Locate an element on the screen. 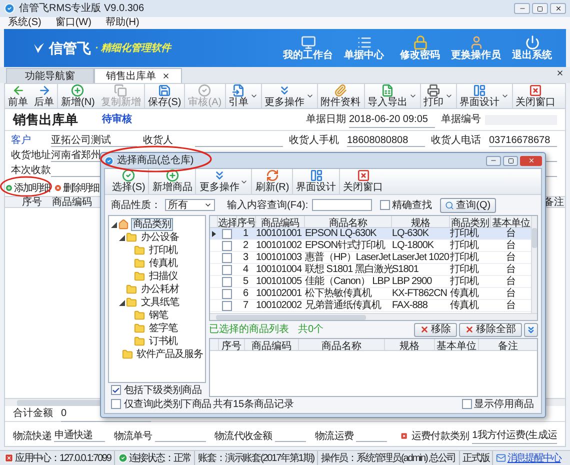 The height and width of the screenshot is (465, 570). menu-item: 系统(S) is located at coordinates (25, 23).